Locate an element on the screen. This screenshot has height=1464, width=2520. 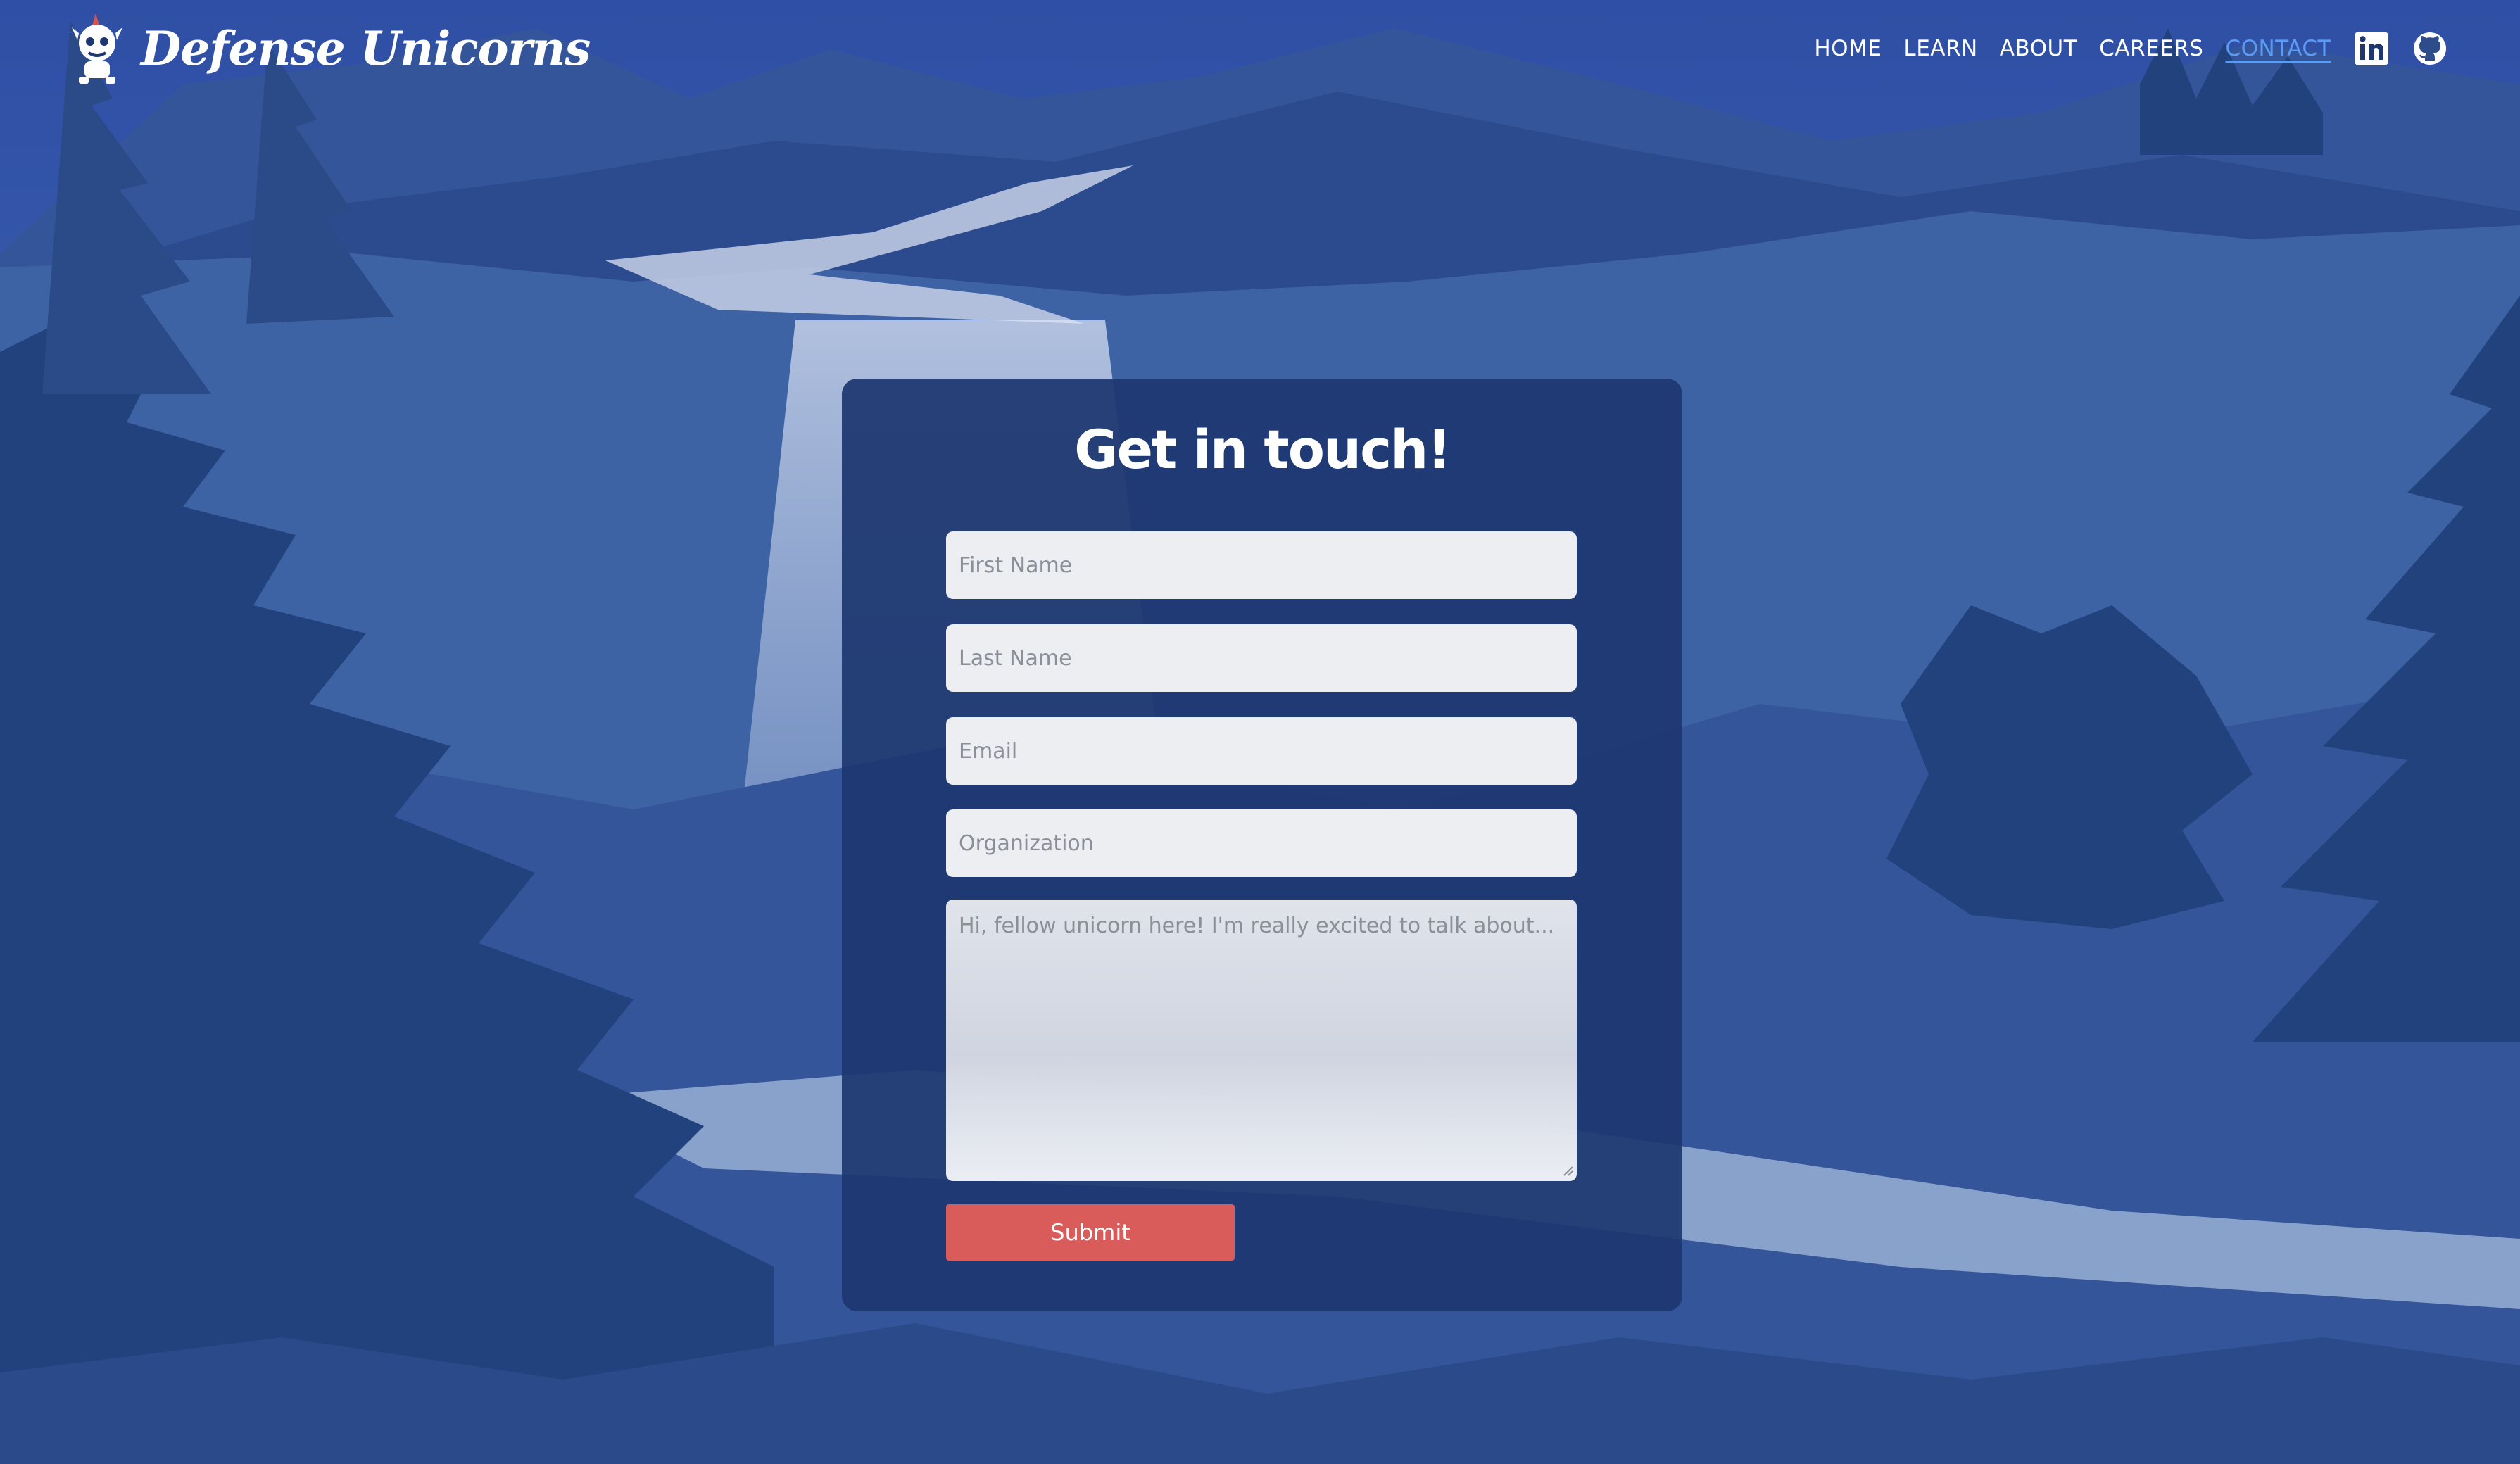
github-link is located at coordinates (2430, 49).